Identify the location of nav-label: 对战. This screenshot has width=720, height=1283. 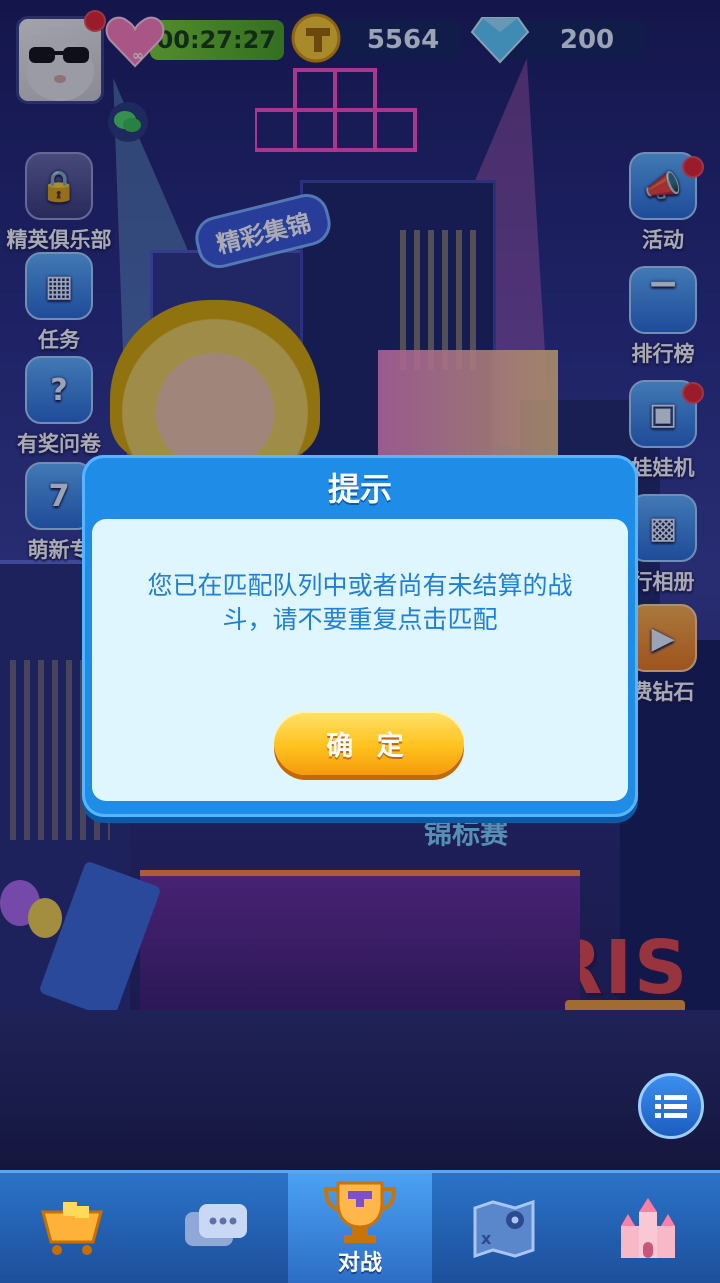
(359, 1263).